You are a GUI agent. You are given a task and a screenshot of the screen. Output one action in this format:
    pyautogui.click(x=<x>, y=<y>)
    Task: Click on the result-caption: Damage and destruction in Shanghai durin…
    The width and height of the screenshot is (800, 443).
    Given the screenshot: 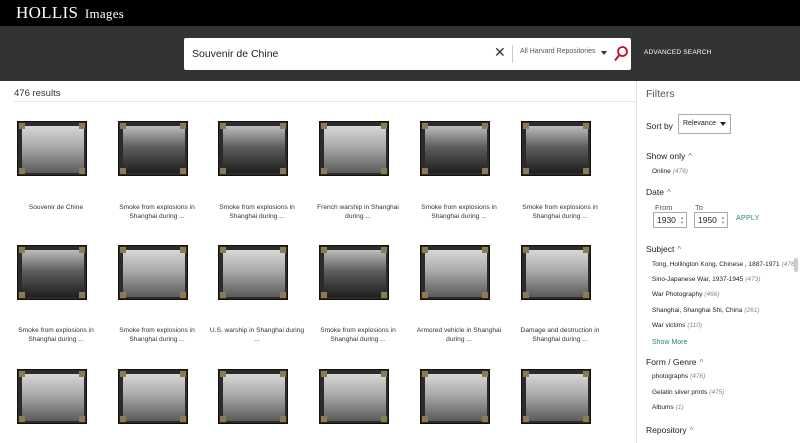 What is the action you would take?
    pyautogui.click(x=560, y=335)
    